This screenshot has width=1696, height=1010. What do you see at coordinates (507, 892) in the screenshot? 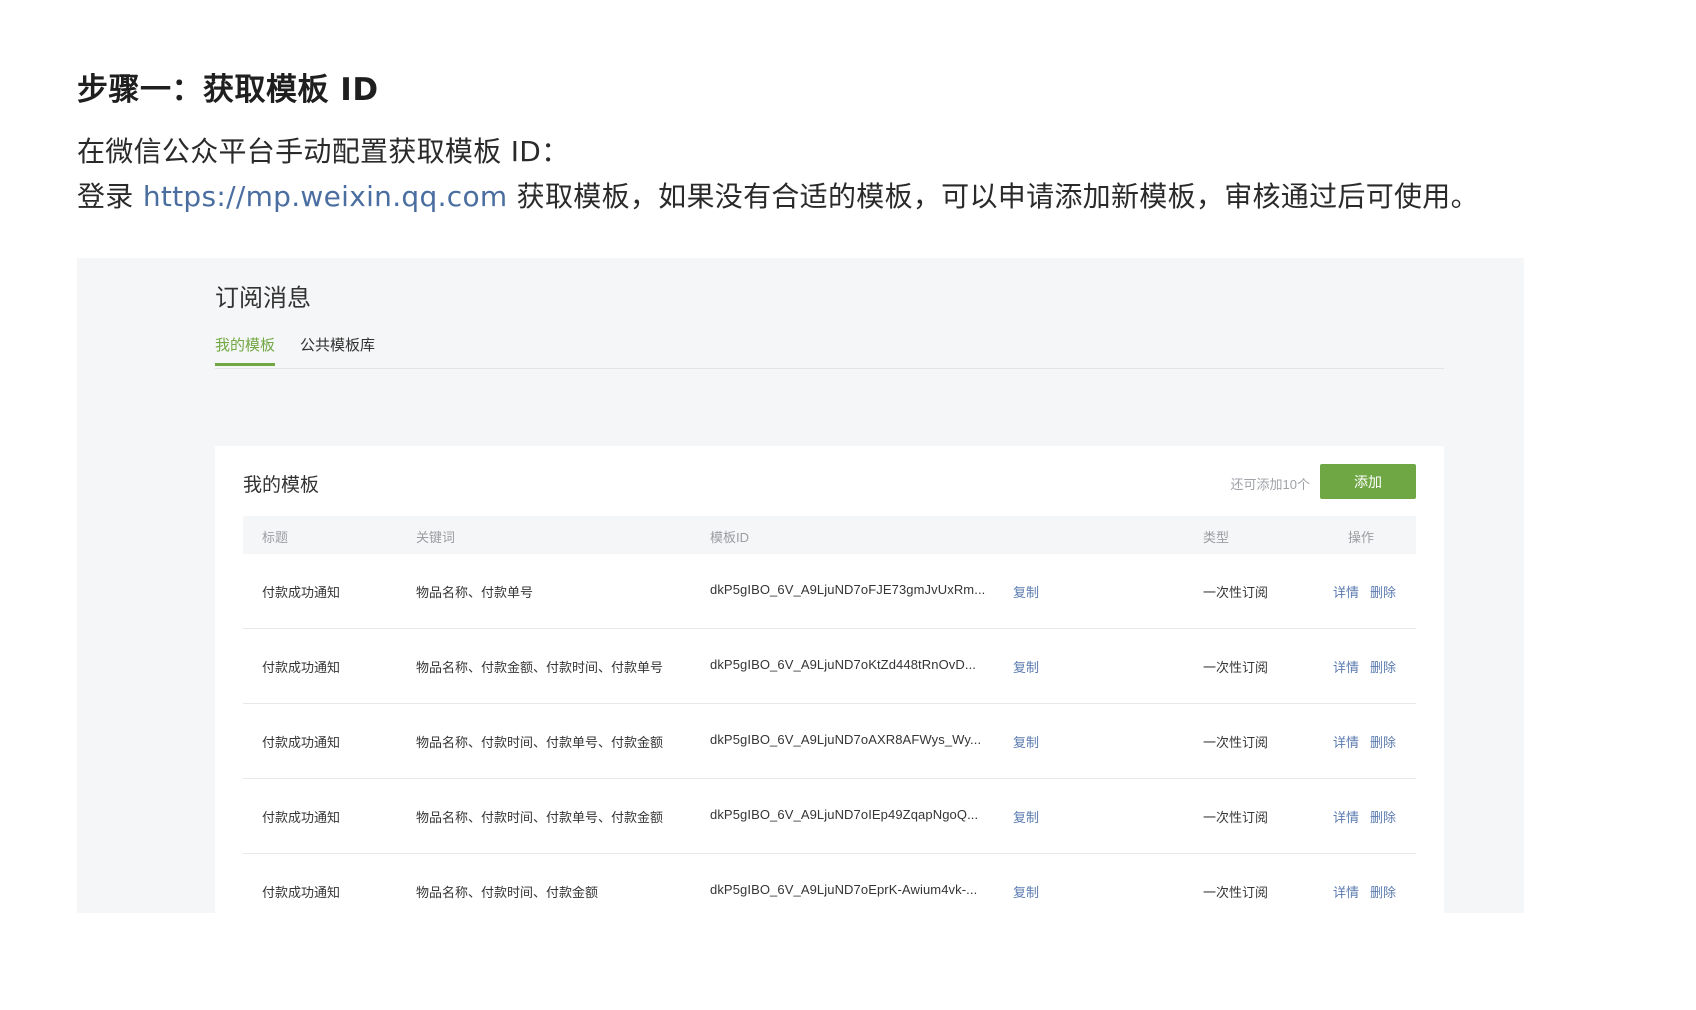
I see `row-keywords: 物品名称、付款时间、付款金额` at bounding box center [507, 892].